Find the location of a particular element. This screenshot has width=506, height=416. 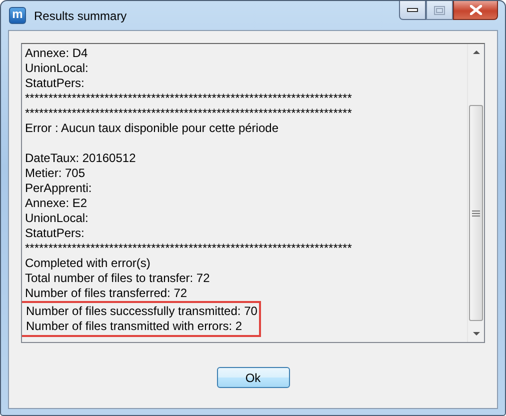

log-line: PerApprenti: is located at coordinates (58, 188).